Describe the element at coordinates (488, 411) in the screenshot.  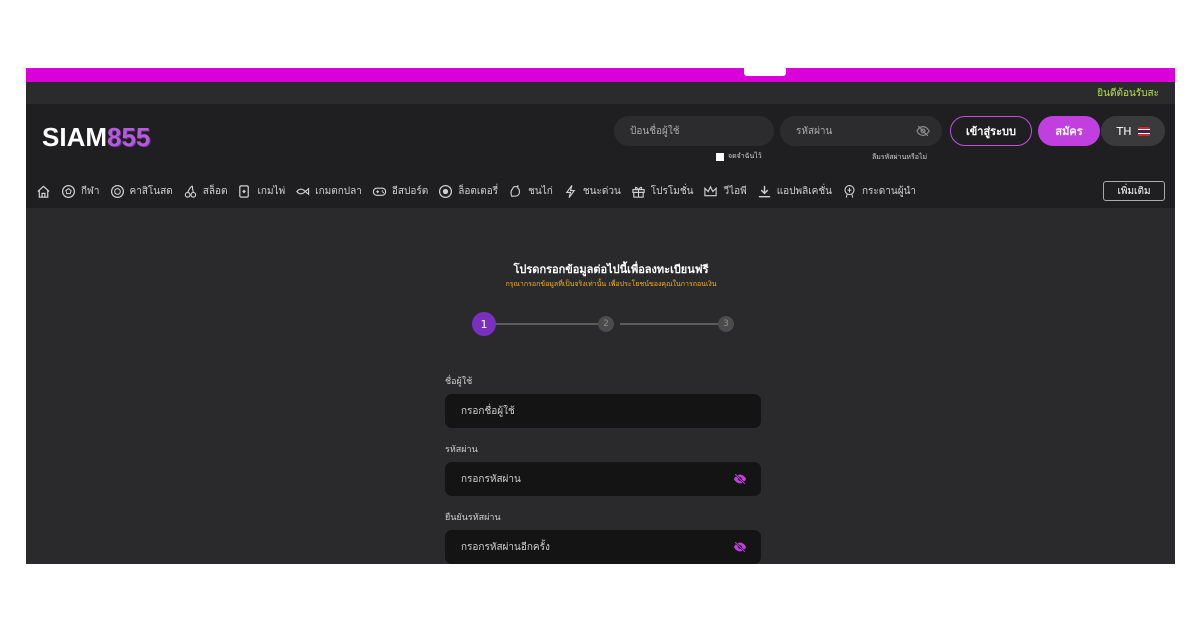
I see `username-placeholder: กรอกชื่อผู้ใช้` at that location.